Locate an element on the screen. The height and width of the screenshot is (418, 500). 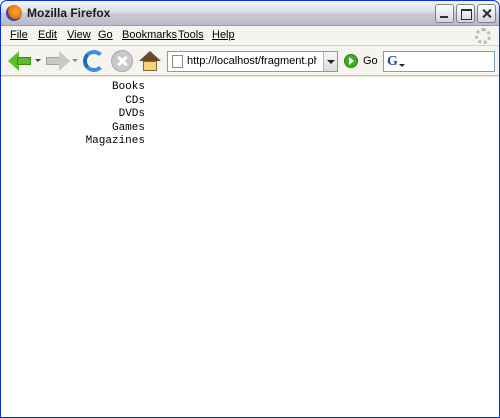
forward-arrow-icon is located at coordinates (64, 61).